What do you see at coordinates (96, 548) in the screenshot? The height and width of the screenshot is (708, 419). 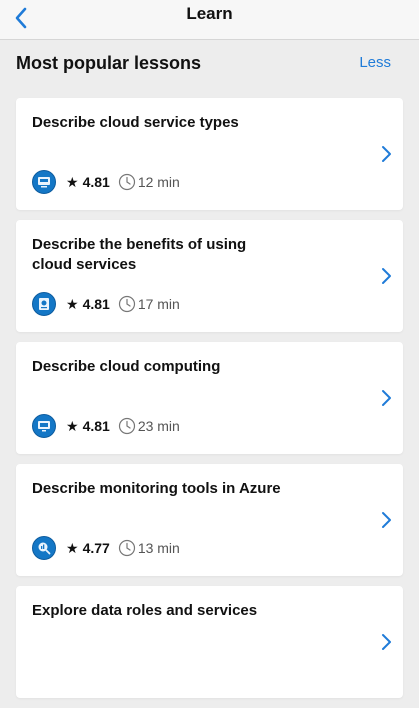 I see `lesson-rating: 4.77` at bounding box center [96, 548].